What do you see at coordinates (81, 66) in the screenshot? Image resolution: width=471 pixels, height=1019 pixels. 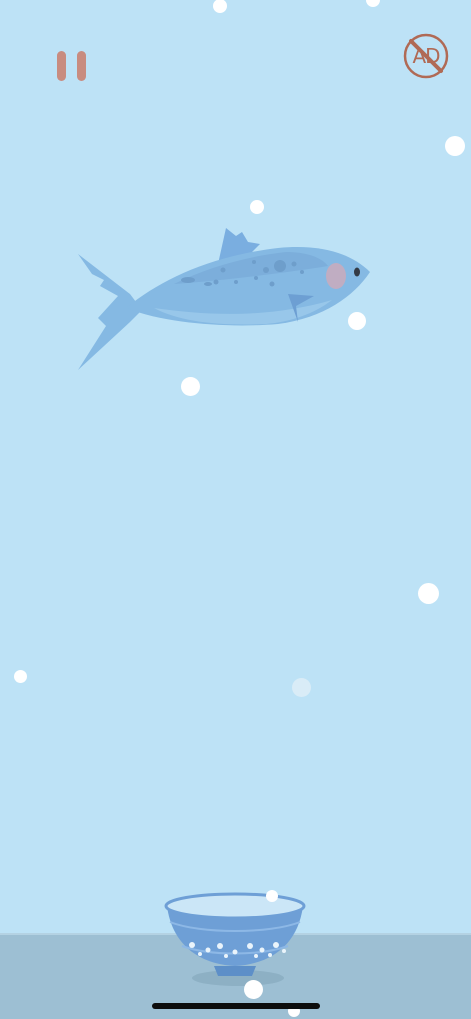 I see `pause-bar-right` at bounding box center [81, 66].